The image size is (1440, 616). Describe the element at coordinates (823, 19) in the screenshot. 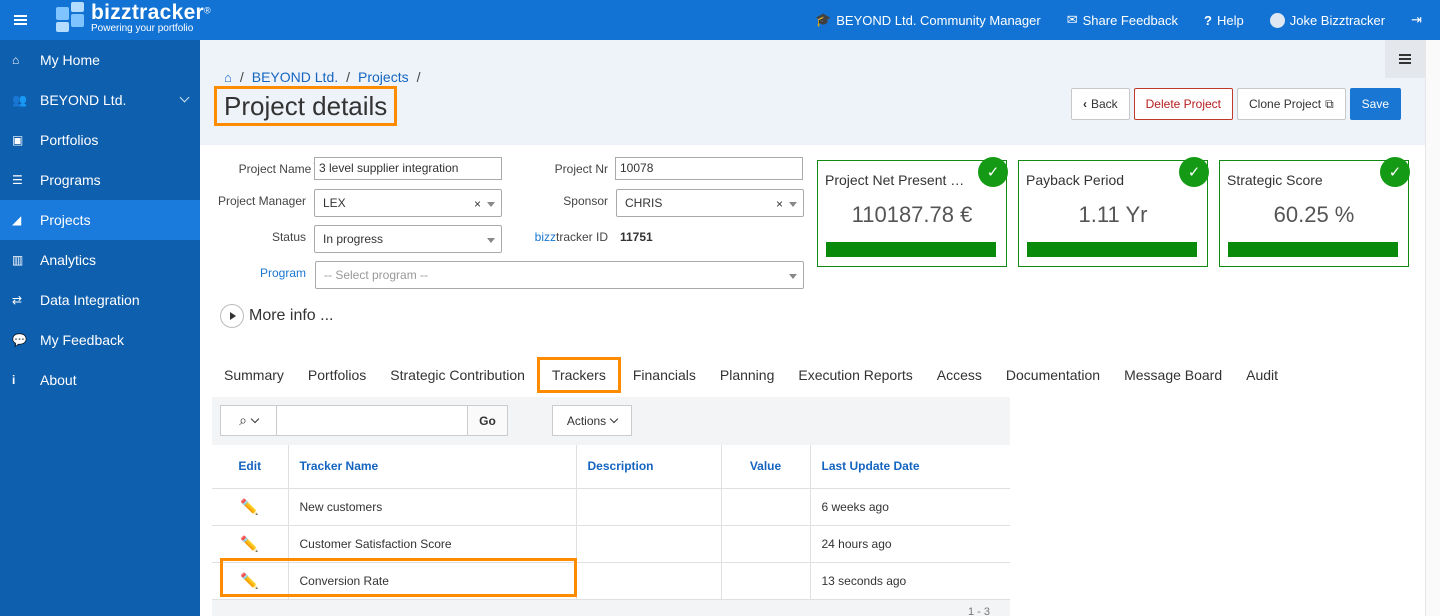

I see `graduation-cap-icon: 🎓` at that location.